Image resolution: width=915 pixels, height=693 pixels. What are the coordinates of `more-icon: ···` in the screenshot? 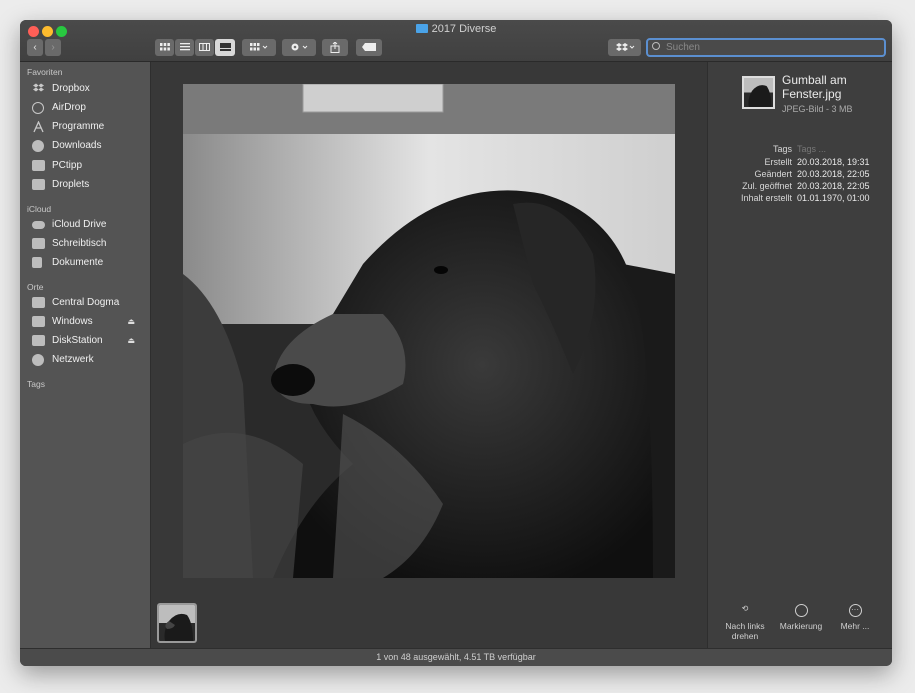 It's located at (855, 610).